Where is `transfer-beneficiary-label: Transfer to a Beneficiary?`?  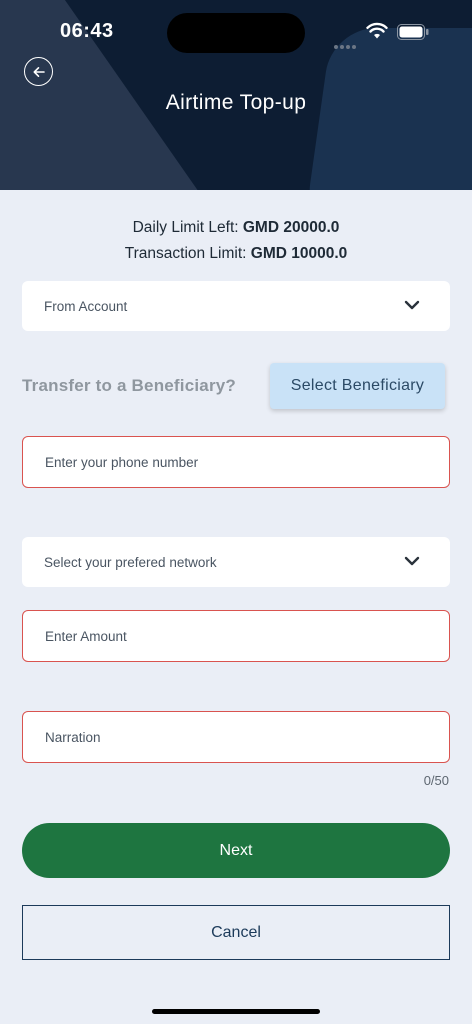 transfer-beneficiary-label: Transfer to a Beneficiary? is located at coordinates (129, 385).